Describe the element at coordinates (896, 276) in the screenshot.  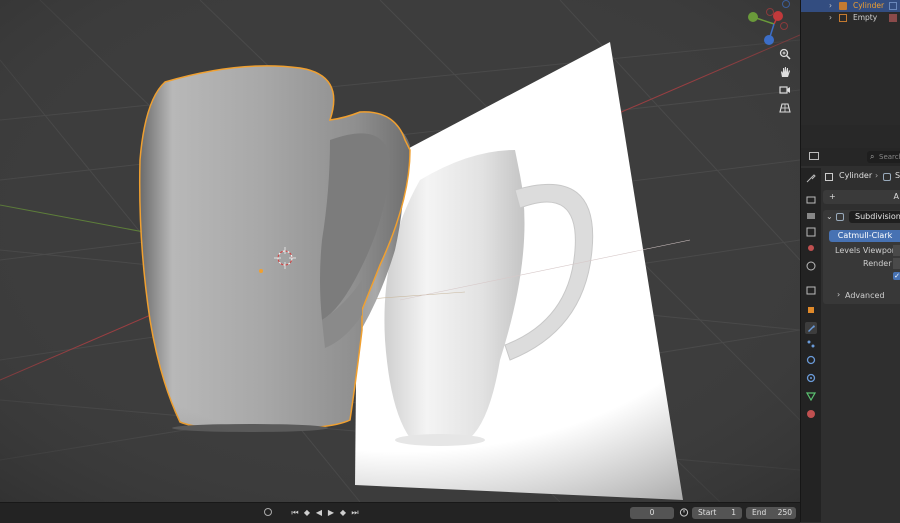
I see `optimal-display-checkbox: ✓` at that location.